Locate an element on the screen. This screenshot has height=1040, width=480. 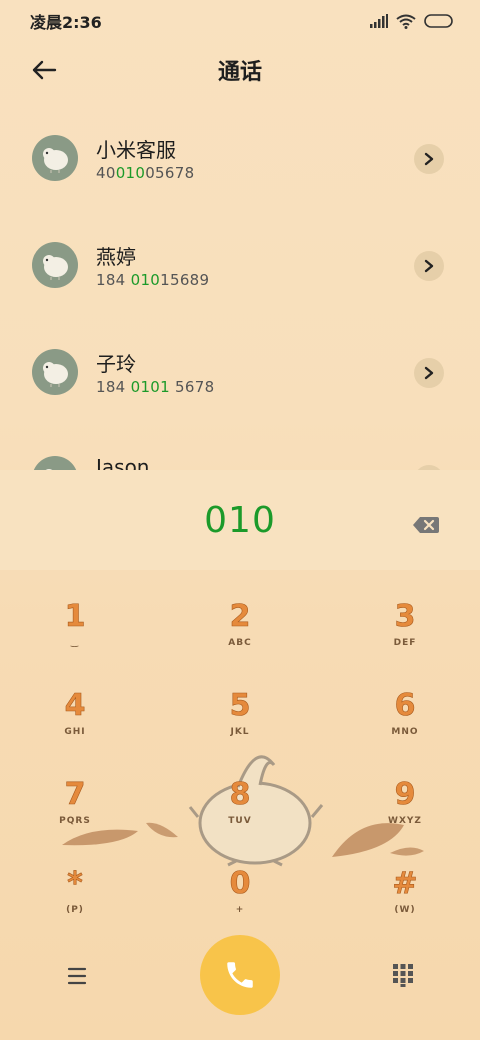
status-time: 凌晨2:36 is located at coordinates (66, 22).